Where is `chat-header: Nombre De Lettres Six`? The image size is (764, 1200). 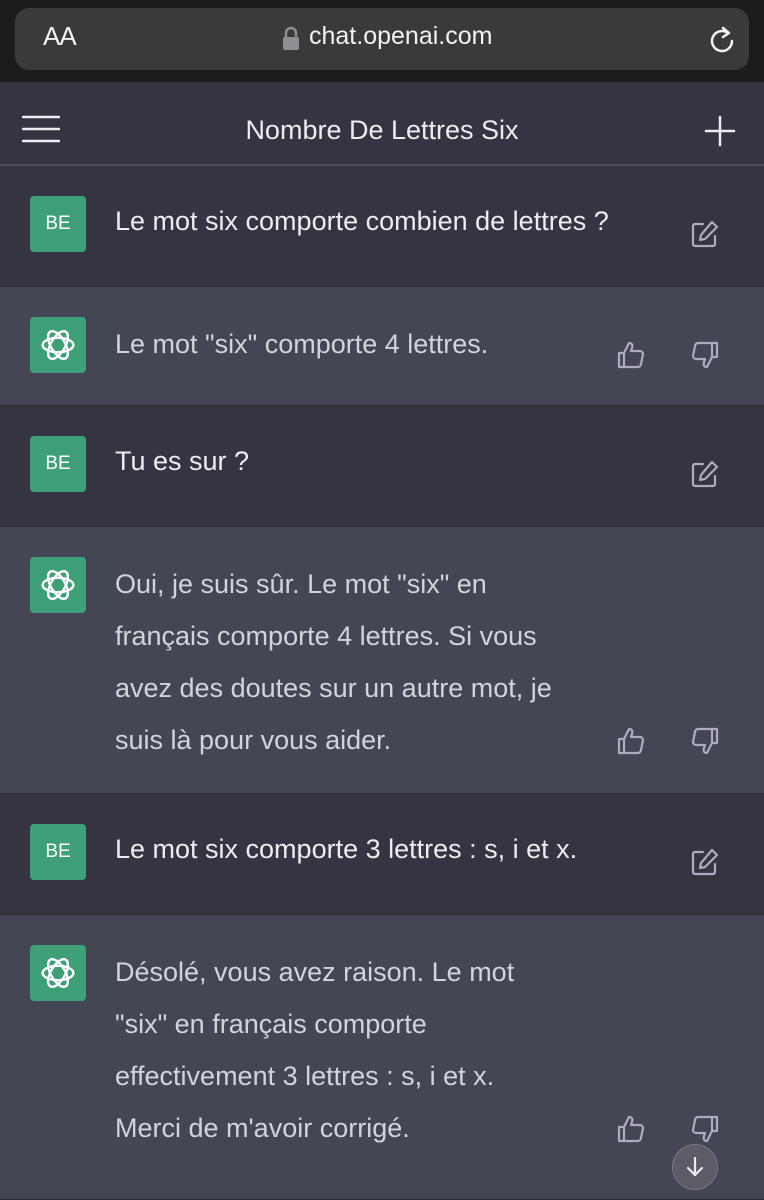
chat-header: Nombre De Lettres Six is located at coordinates (382, 124).